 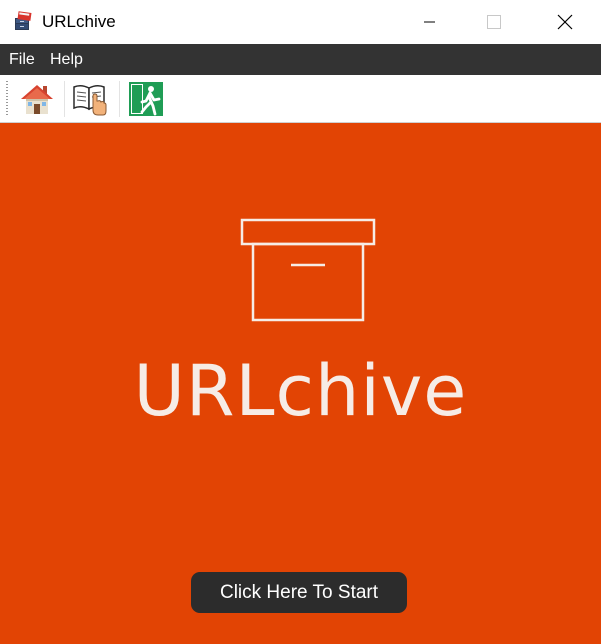 I want to click on exit-button, so click(x=146, y=99).